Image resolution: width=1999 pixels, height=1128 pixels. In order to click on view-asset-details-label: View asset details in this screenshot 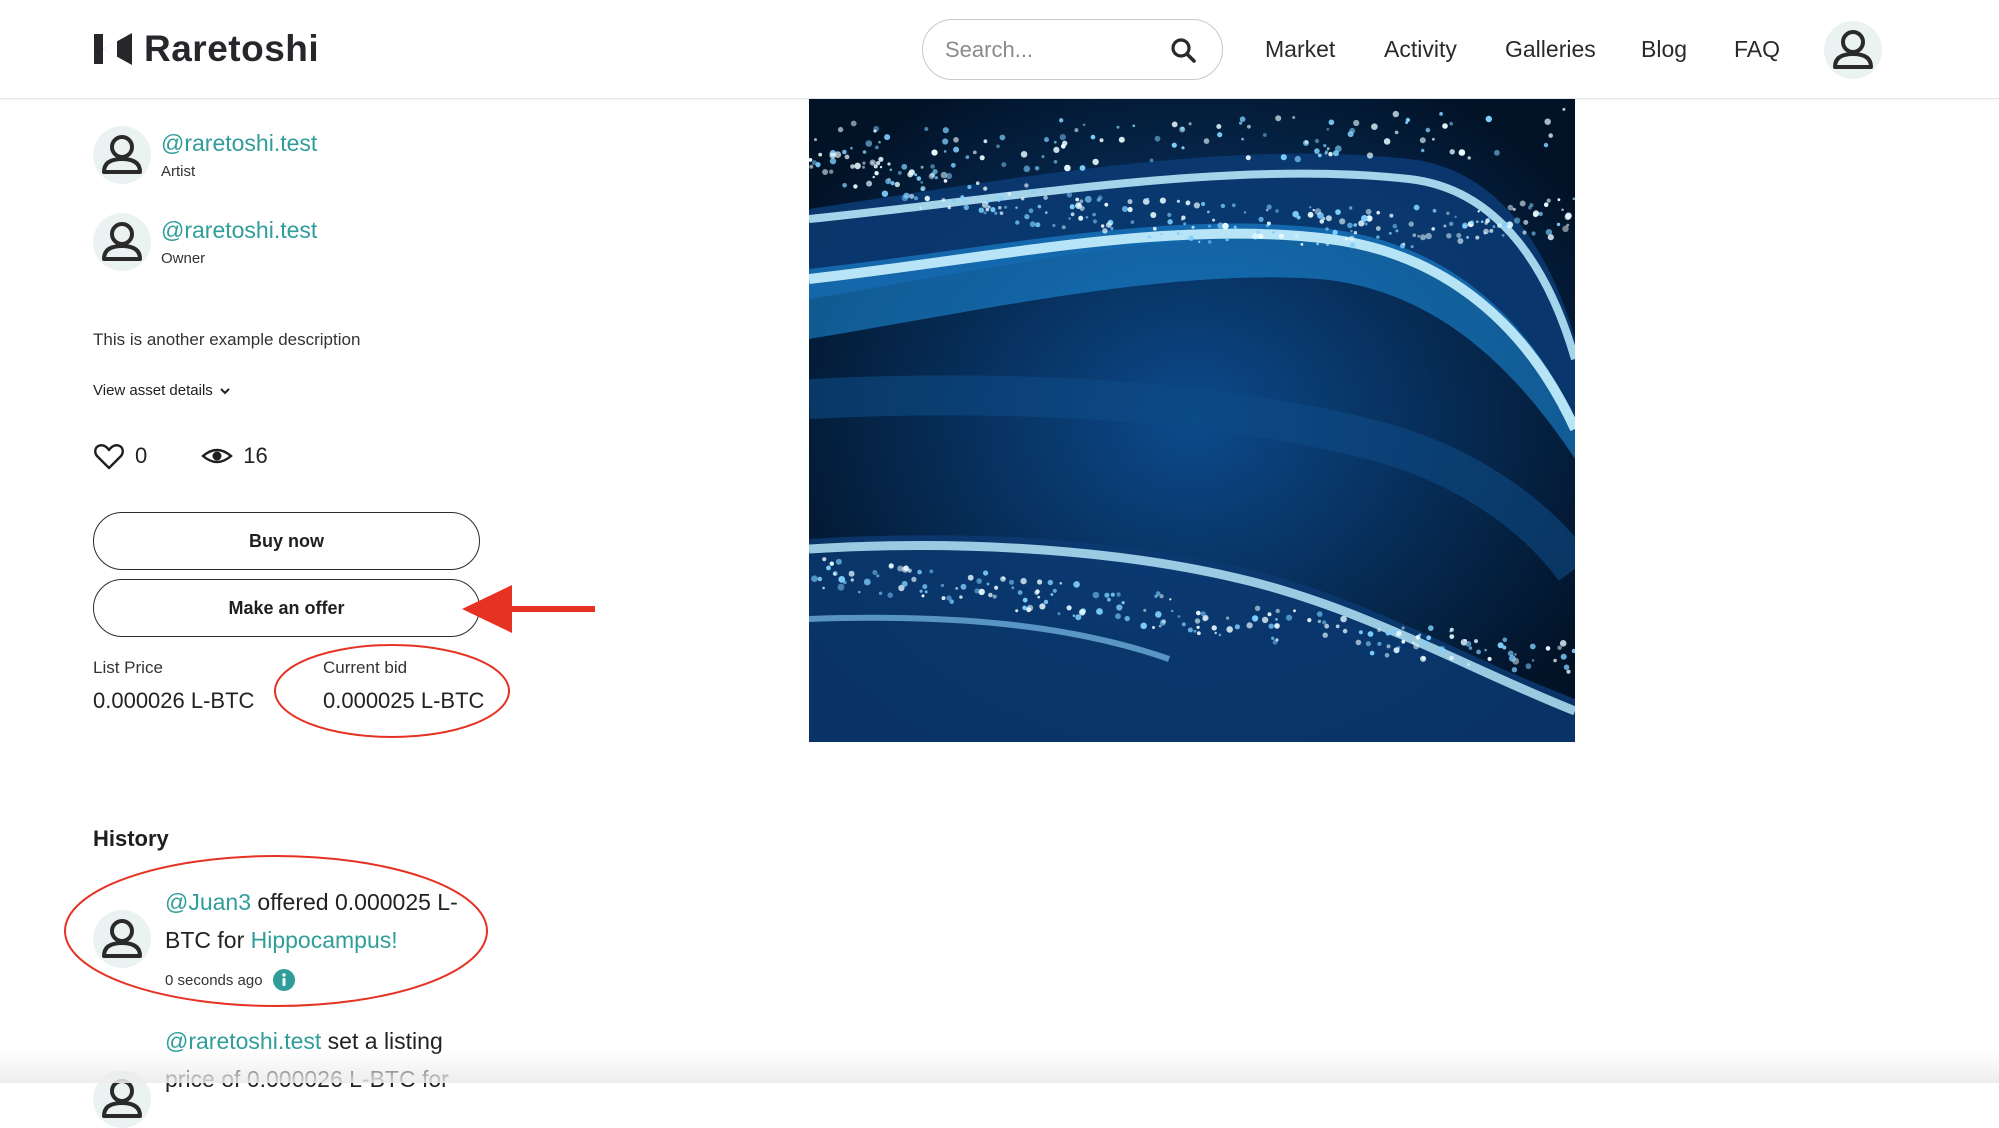, I will do `click(153, 390)`.